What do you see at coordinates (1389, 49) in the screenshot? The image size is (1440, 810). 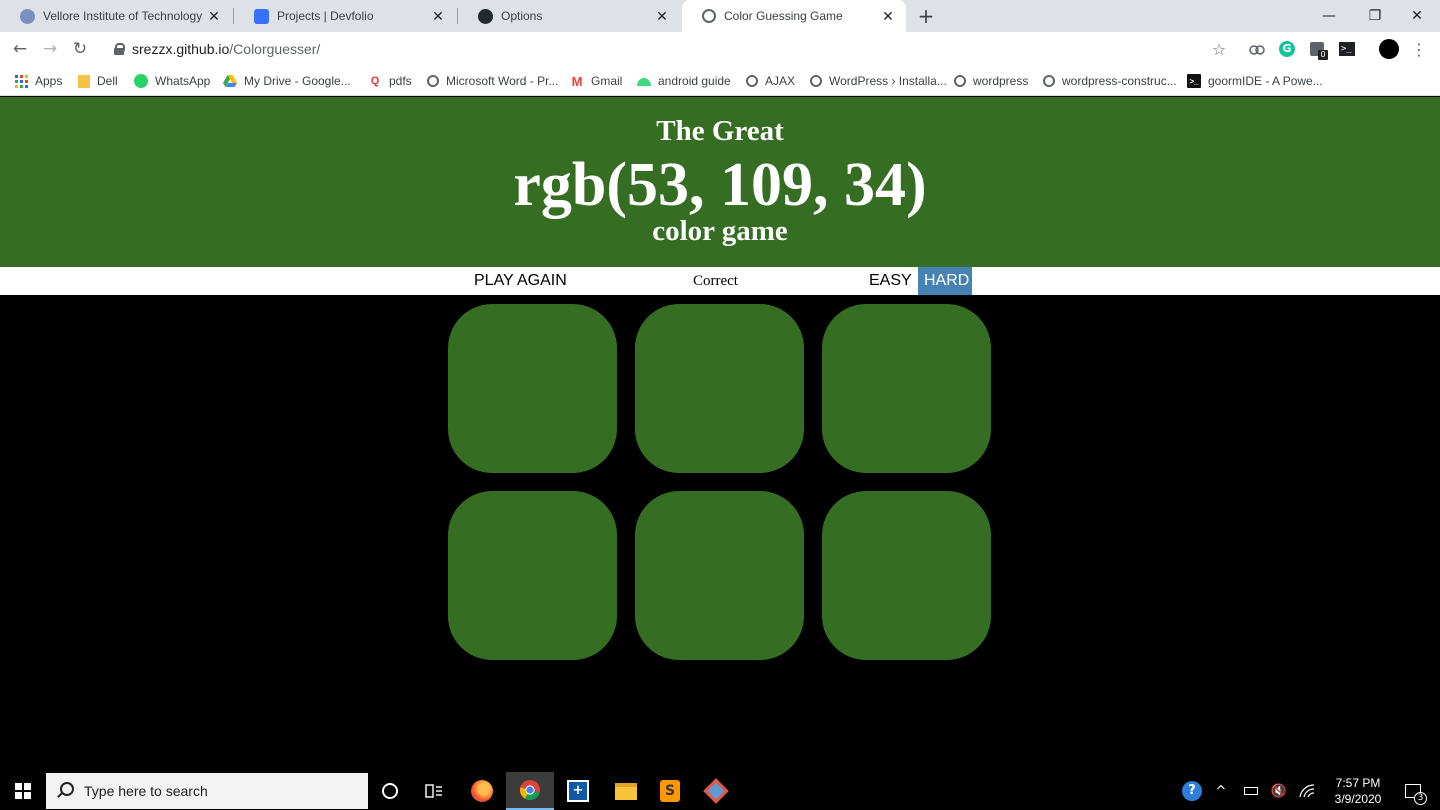 I see `profile-avatar` at bounding box center [1389, 49].